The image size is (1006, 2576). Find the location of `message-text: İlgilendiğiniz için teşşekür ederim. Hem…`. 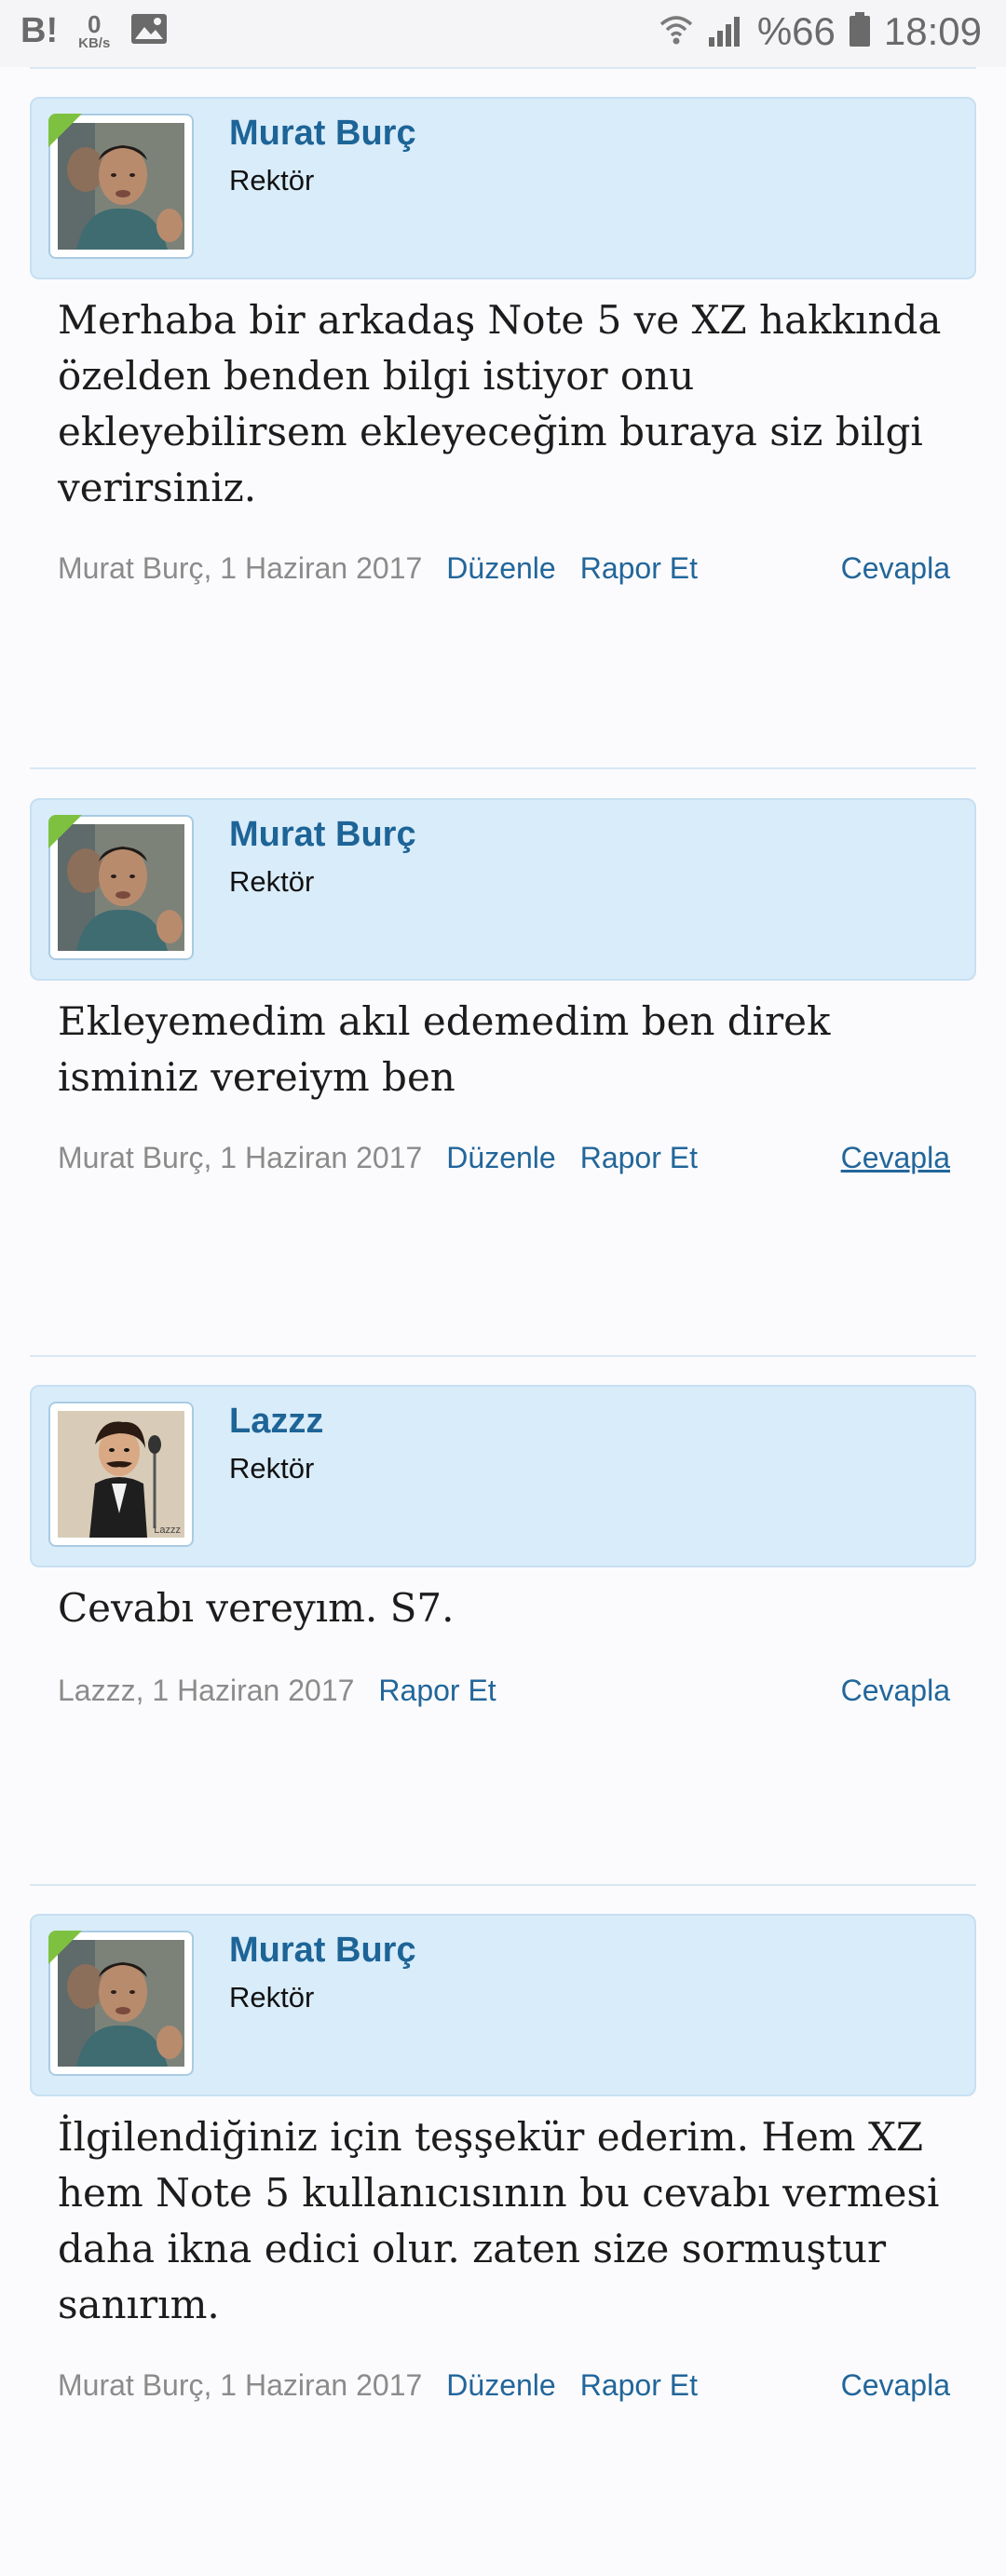

message-text: İlgilendiğiniz için teşşekür ederim. Hem… is located at coordinates (499, 2220).